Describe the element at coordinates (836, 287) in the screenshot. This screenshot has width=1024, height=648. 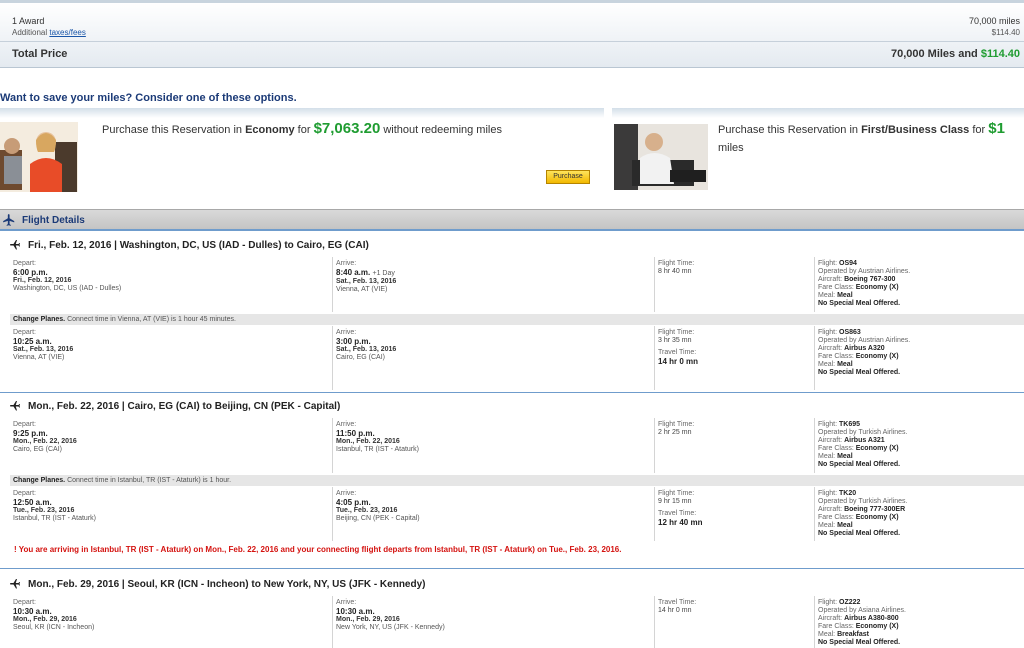
I see `fare-class-label: Fare Class:` at that location.